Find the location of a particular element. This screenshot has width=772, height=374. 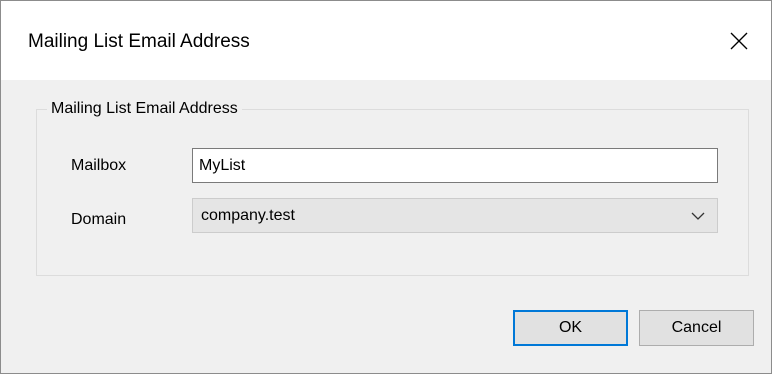

chevron-down-icon is located at coordinates (698, 216).